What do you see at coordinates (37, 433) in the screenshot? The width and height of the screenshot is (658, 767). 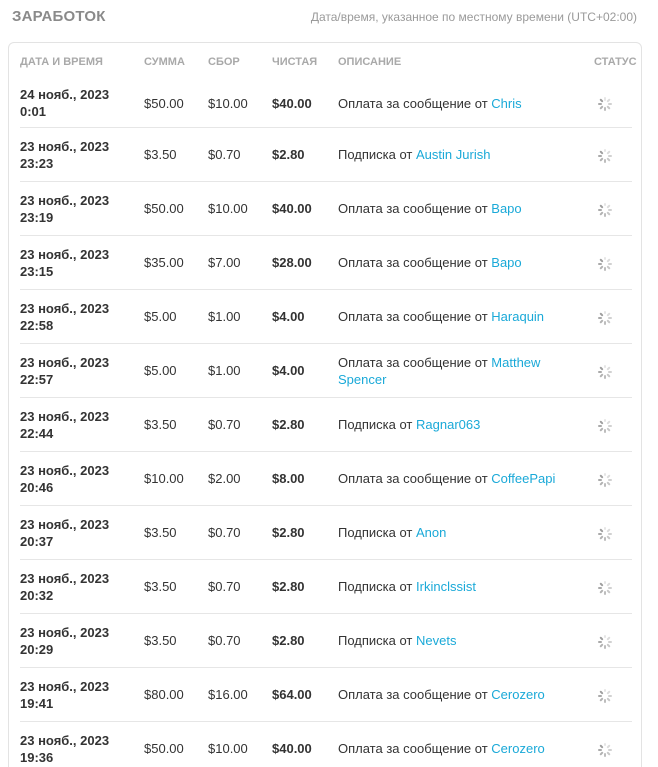 I see `time-text: 22:44` at bounding box center [37, 433].